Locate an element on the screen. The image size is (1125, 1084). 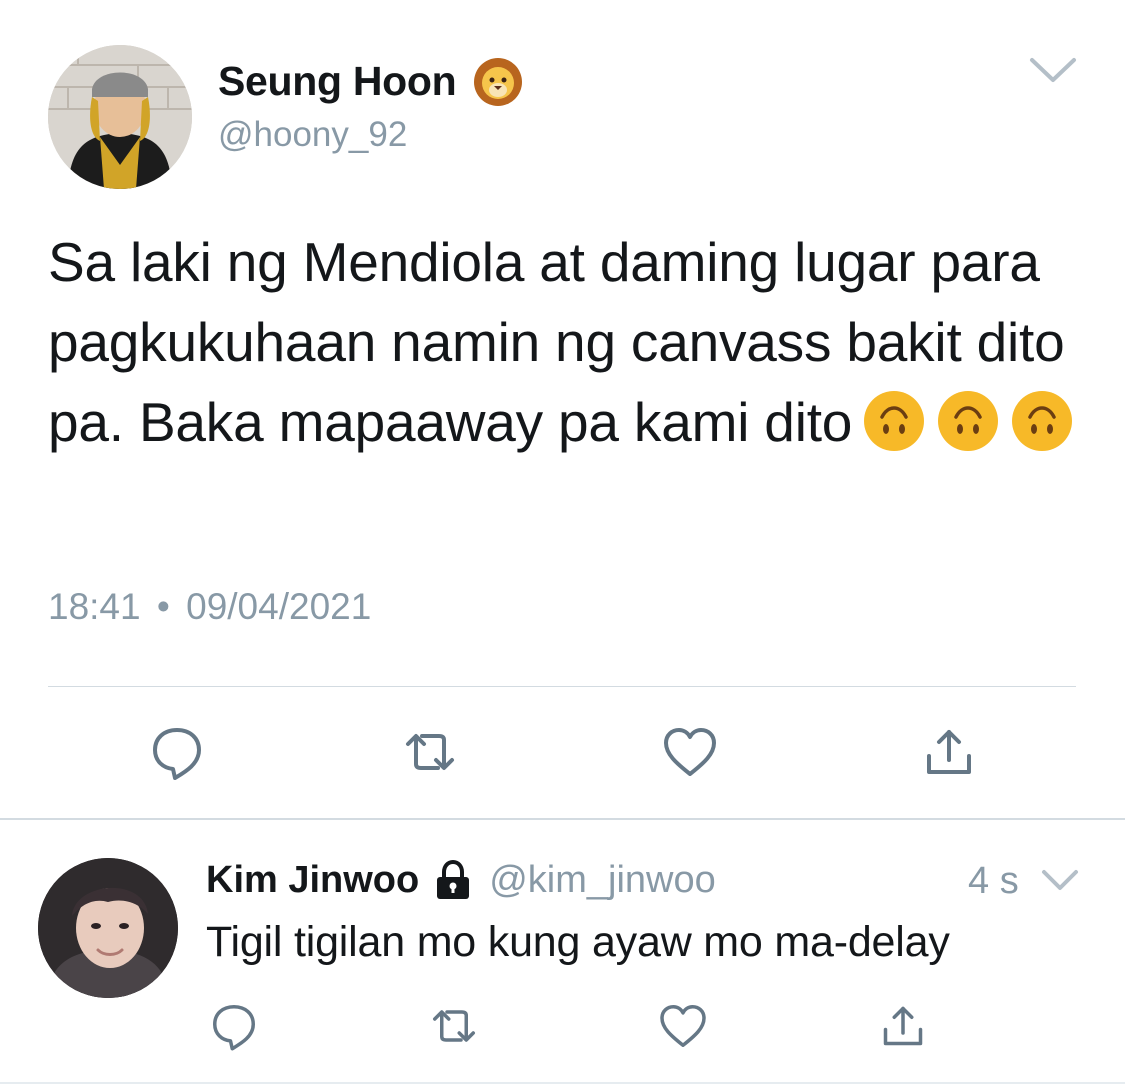
tweet-date: 09/04/2021 is located at coordinates (279, 606).